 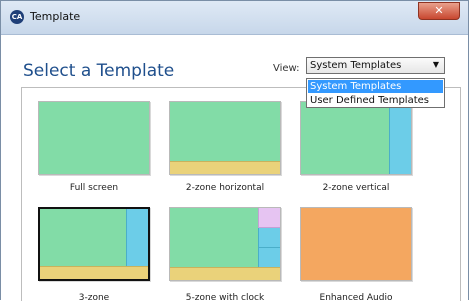 What do you see at coordinates (94, 298) in the screenshot?
I see `template-label: 3-zone` at bounding box center [94, 298].